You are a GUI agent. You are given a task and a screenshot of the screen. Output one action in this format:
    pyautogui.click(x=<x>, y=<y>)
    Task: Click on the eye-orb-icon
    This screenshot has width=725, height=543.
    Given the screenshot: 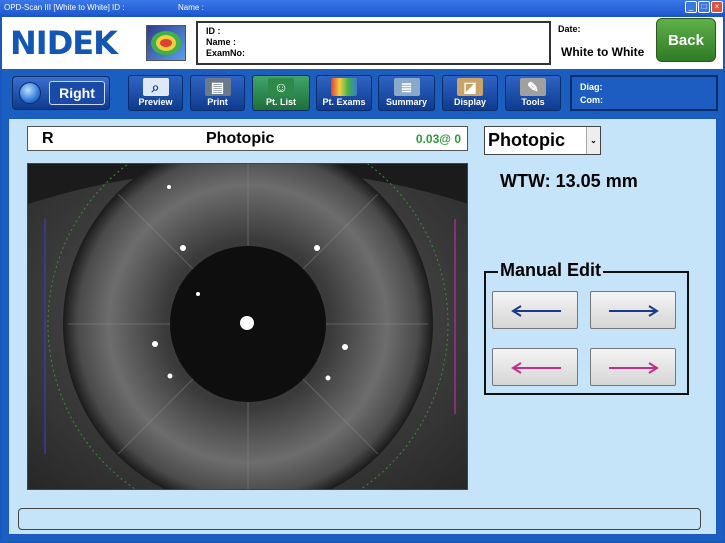 What is the action you would take?
    pyautogui.click(x=30, y=93)
    